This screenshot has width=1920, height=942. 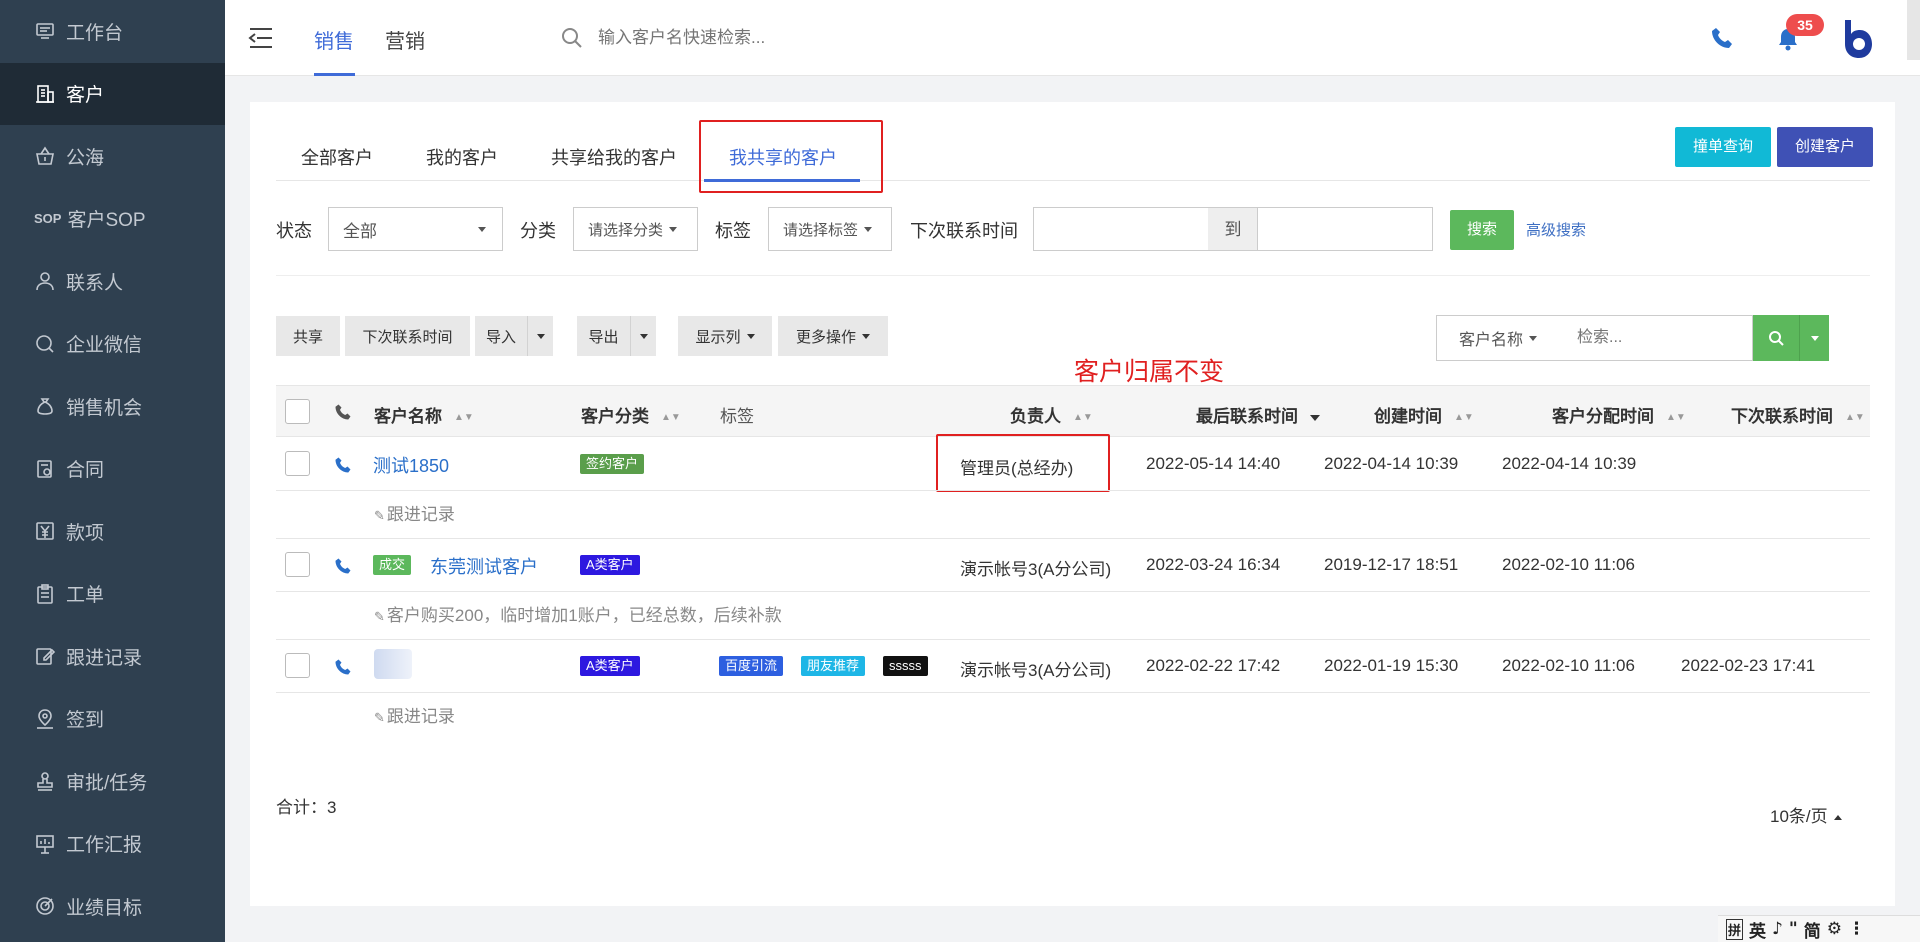 I want to click on target-icon, so click(x=45, y=906).